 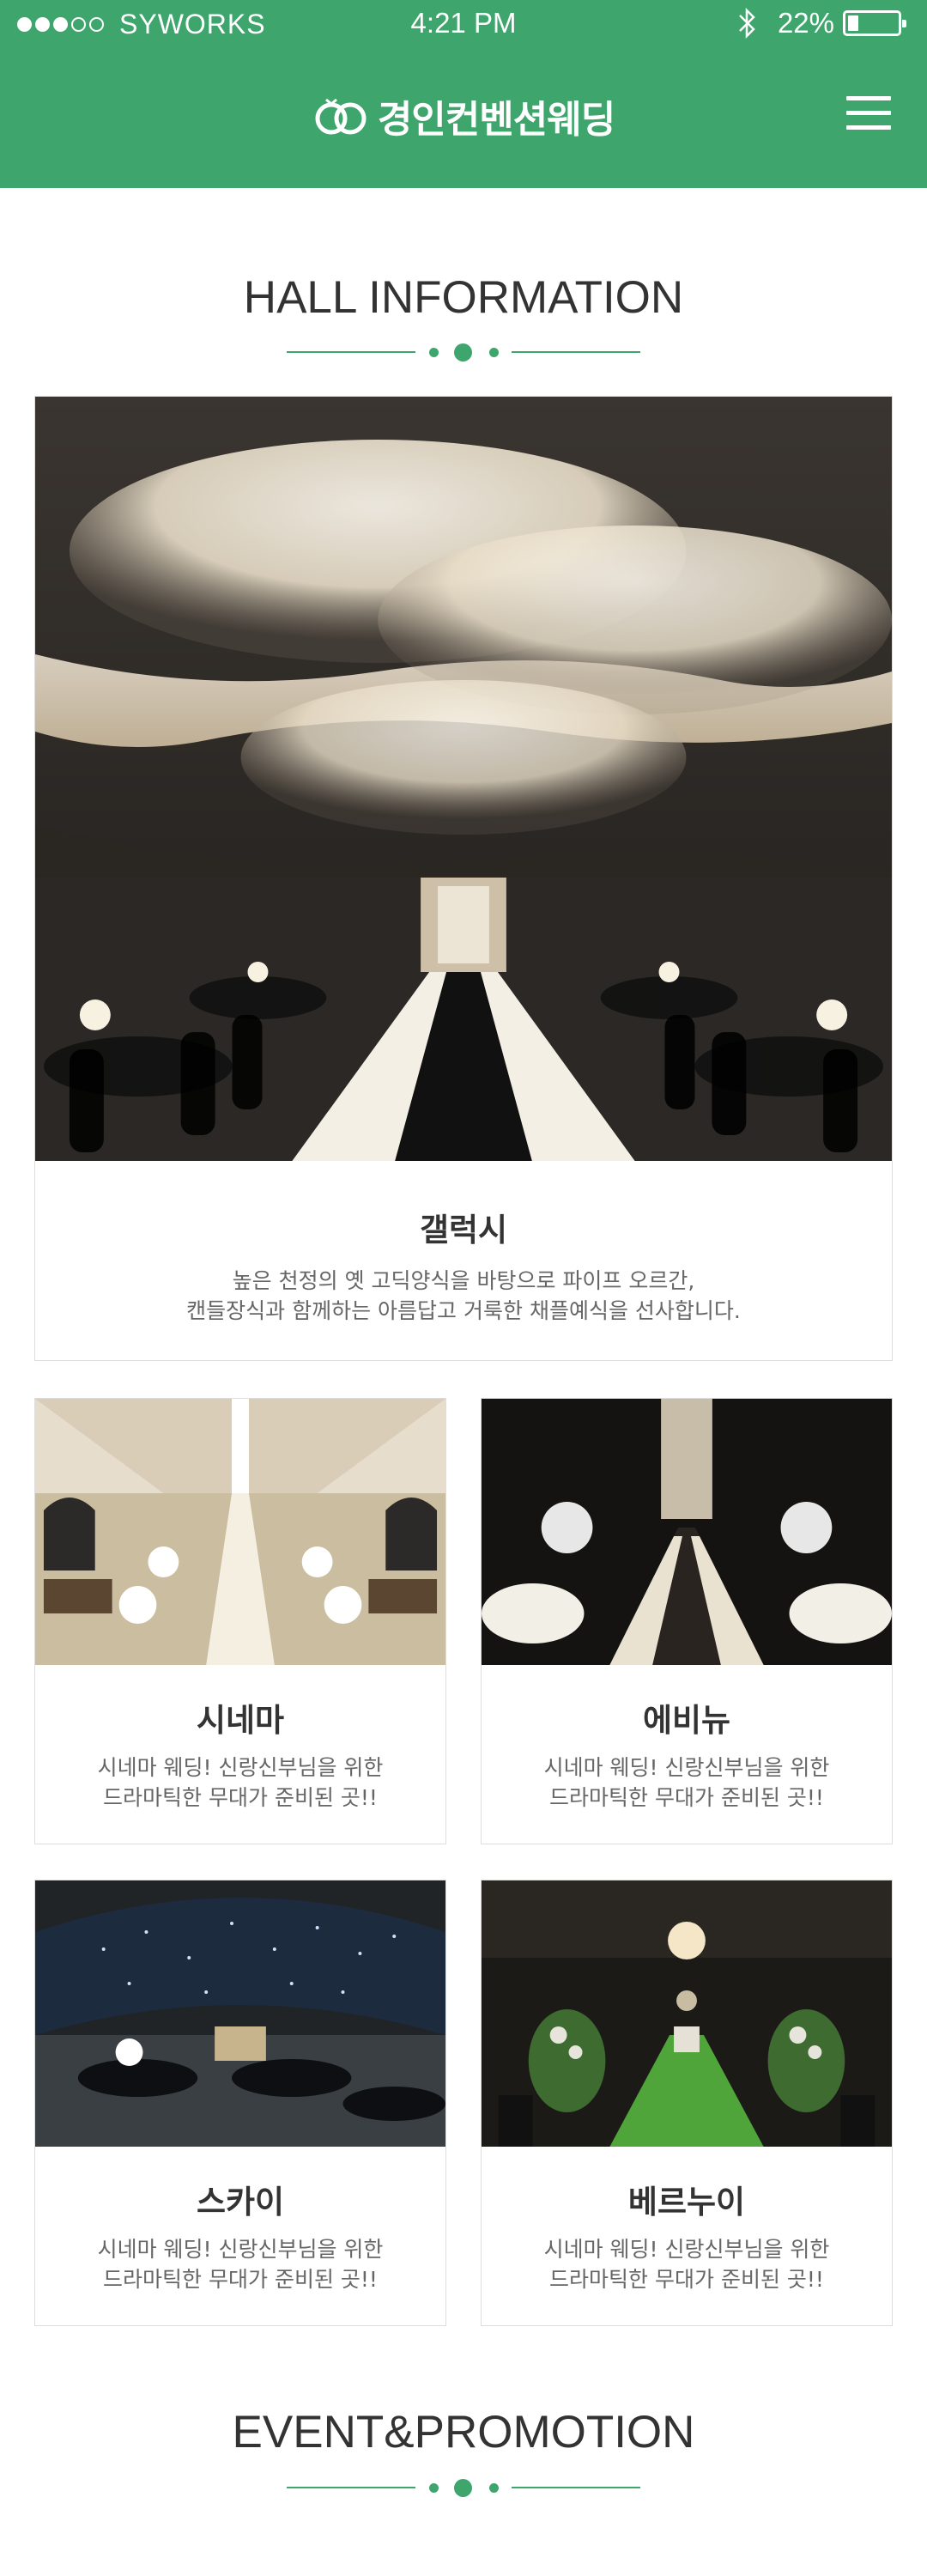 I want to click on hall-card: 시네마 시네마 웨딩! 신랑신부님을 위한 드라마틱한 무대가 준비된 곳!!, so click(x=240, y=1621).